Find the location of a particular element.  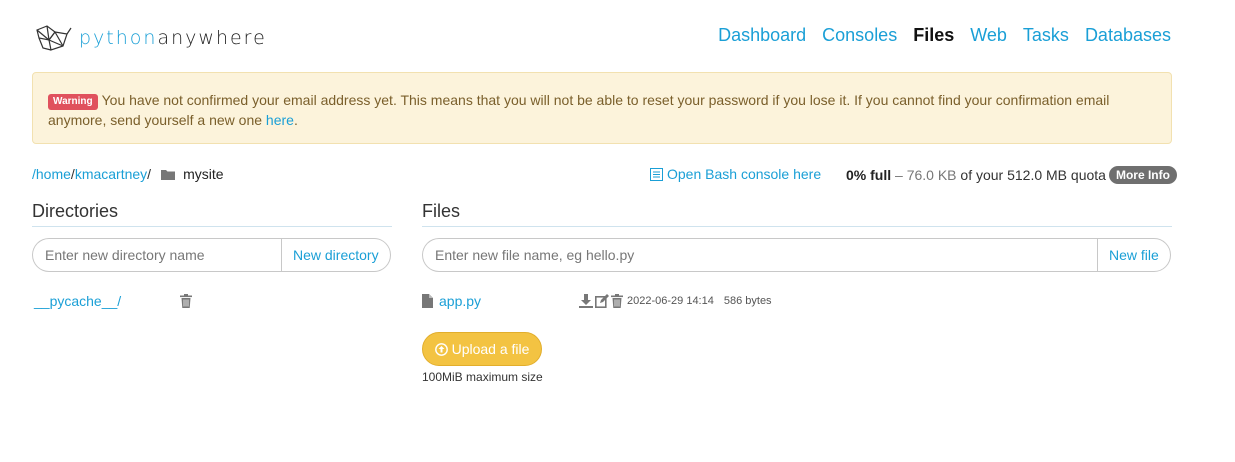

open-bash-console-label: Open Bash console here is located at coordinates (744, 174).